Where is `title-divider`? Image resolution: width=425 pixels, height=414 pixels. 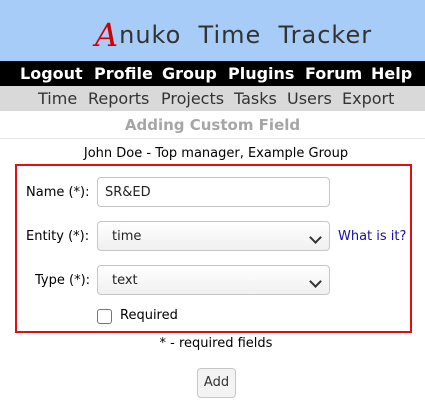
title-divider is located at coordinates (212, 138).